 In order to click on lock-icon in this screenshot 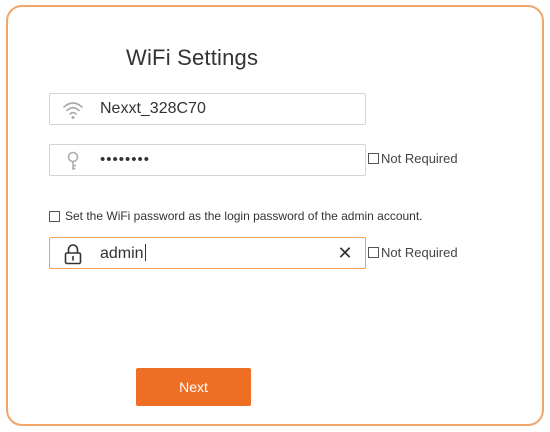, I will do `click(73, 254)`.